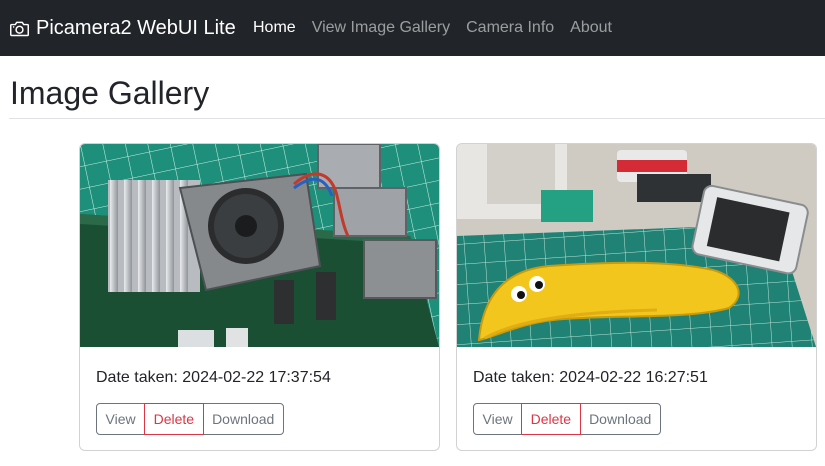  Describe the element at coordinates (417, 118) in the screenshot. I see `title-divider` at that location.